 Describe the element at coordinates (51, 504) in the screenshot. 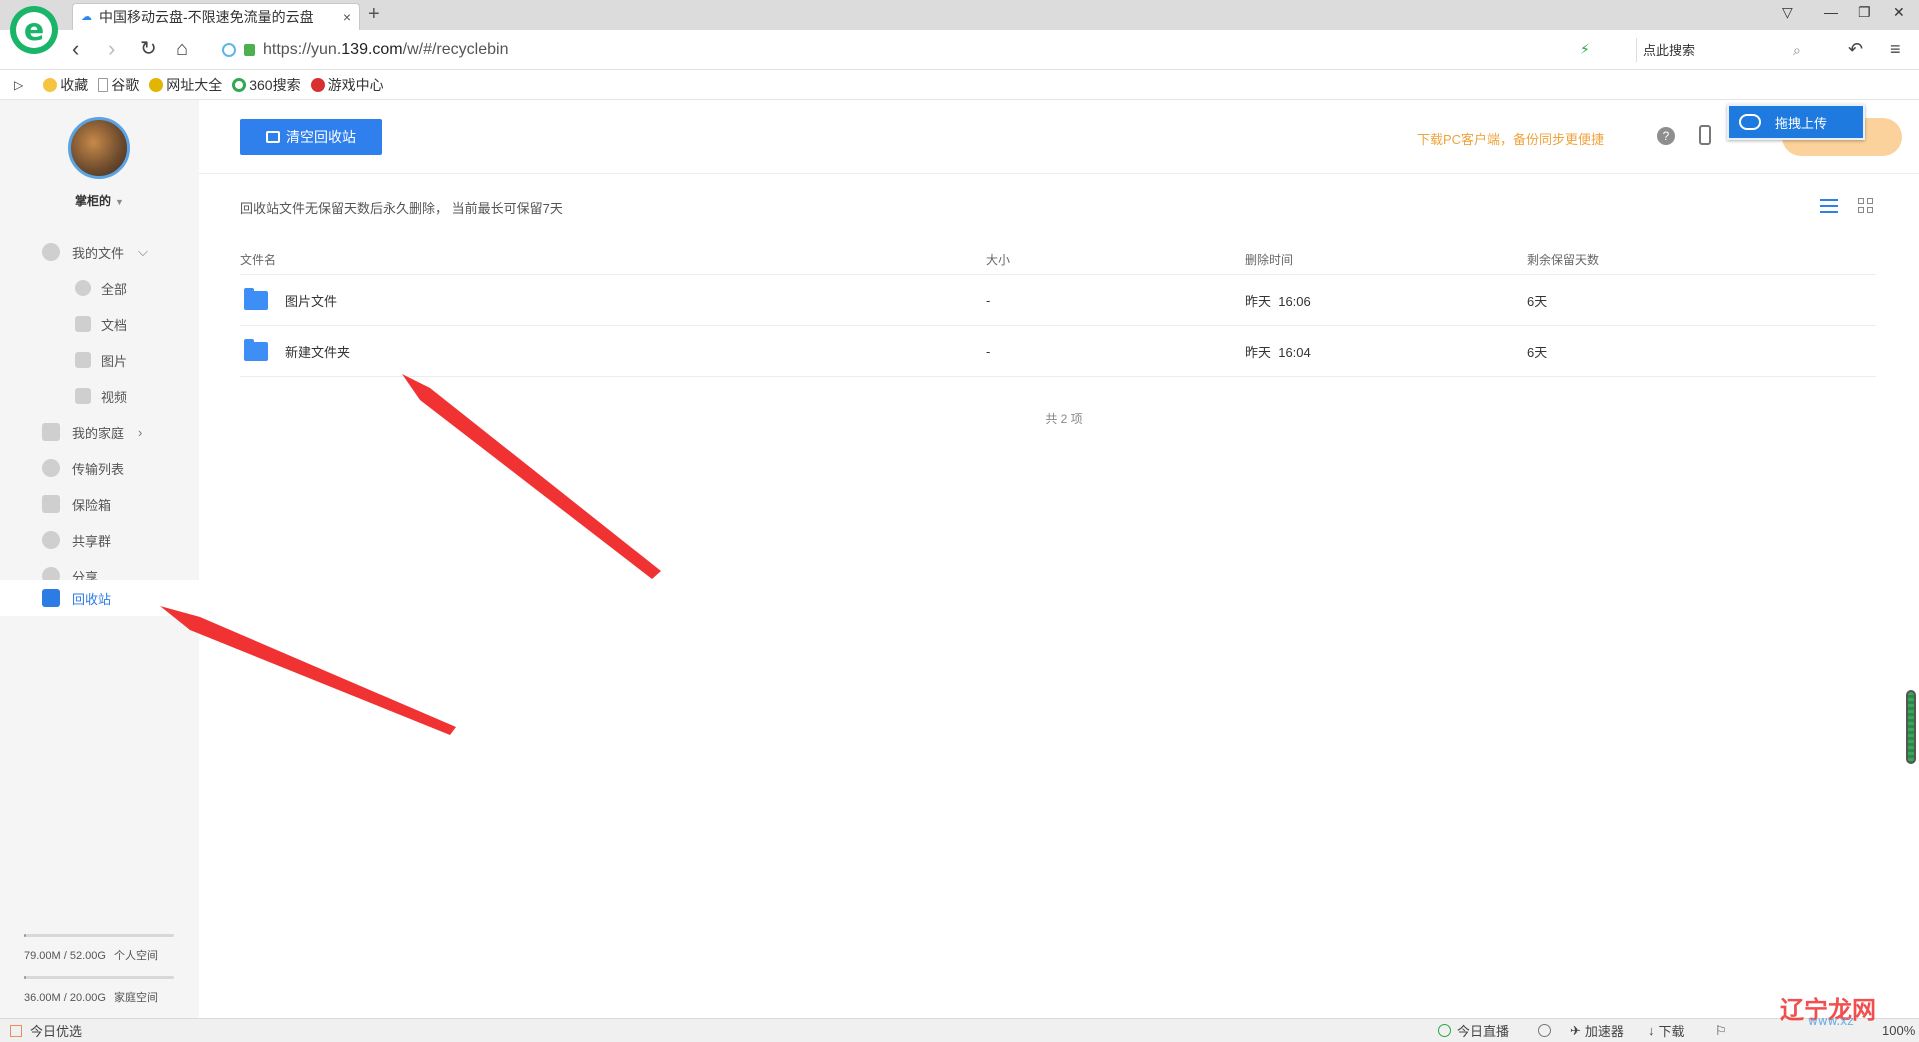

I see `safe-icon` at that location.